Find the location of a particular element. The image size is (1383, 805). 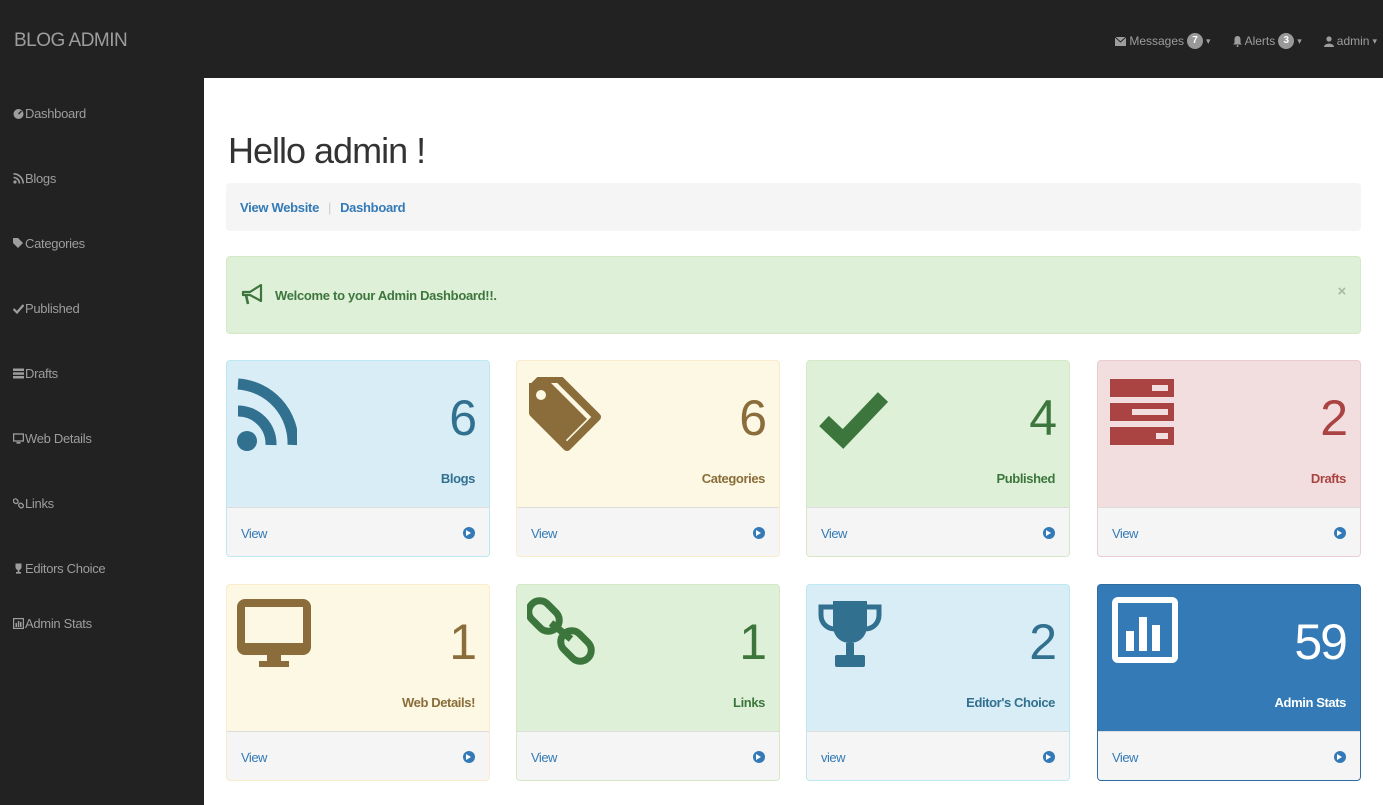

bell-icon is located at coordinates (1237, 41).